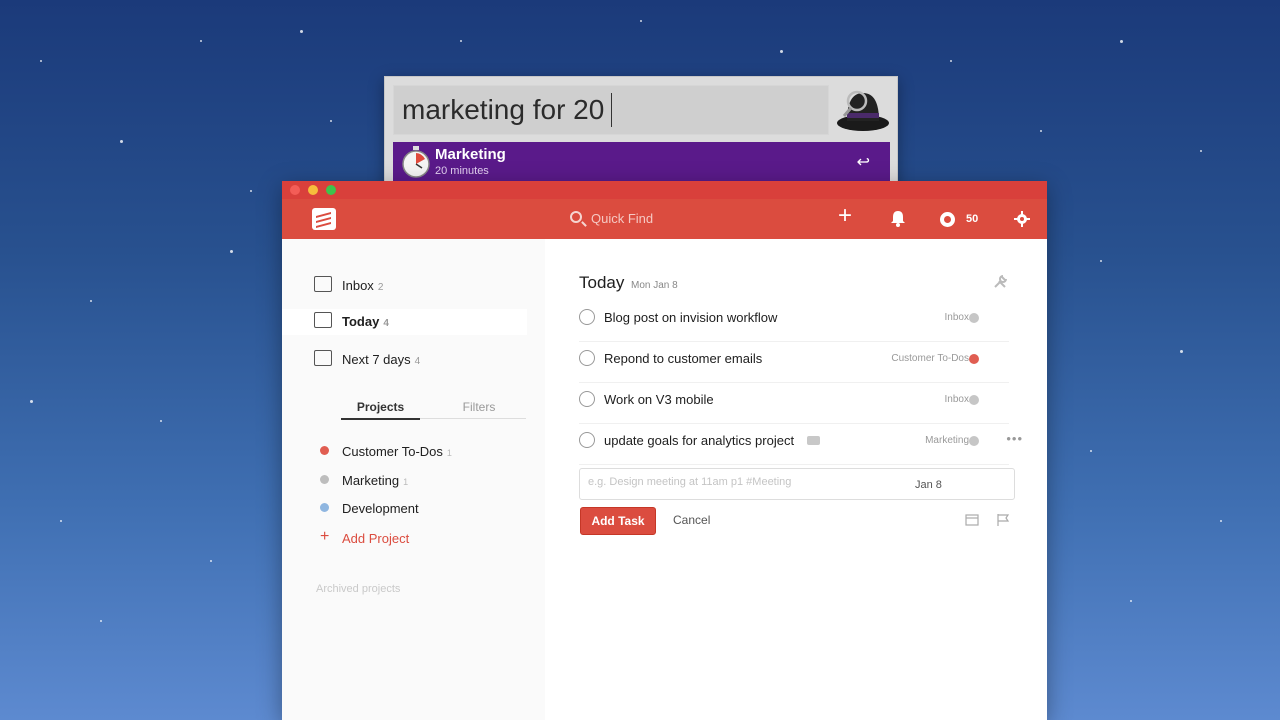  Describe the element at coordinates (664, 190) in the screenshot. I see `window-titlebar` at that location.